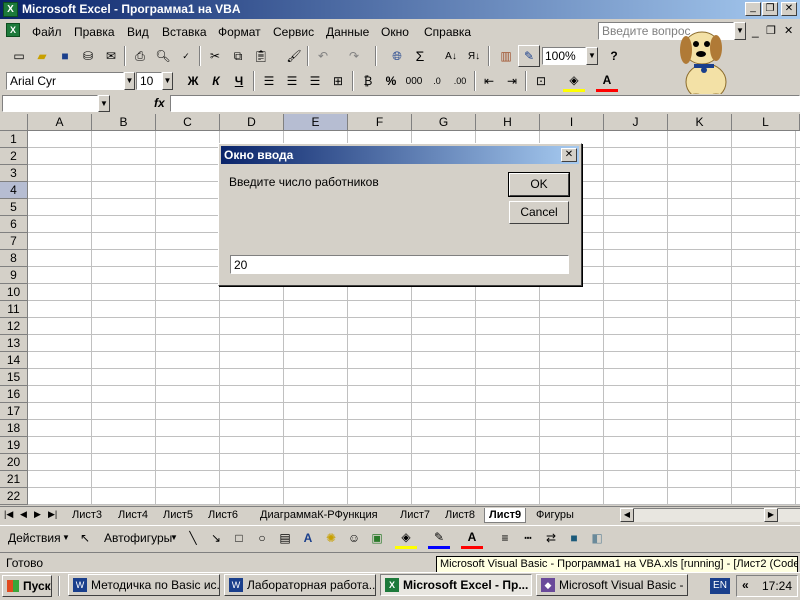  Describe the element at coordinates (19, 56) in the screenshot. I see `new-icon: ▭` at that location.